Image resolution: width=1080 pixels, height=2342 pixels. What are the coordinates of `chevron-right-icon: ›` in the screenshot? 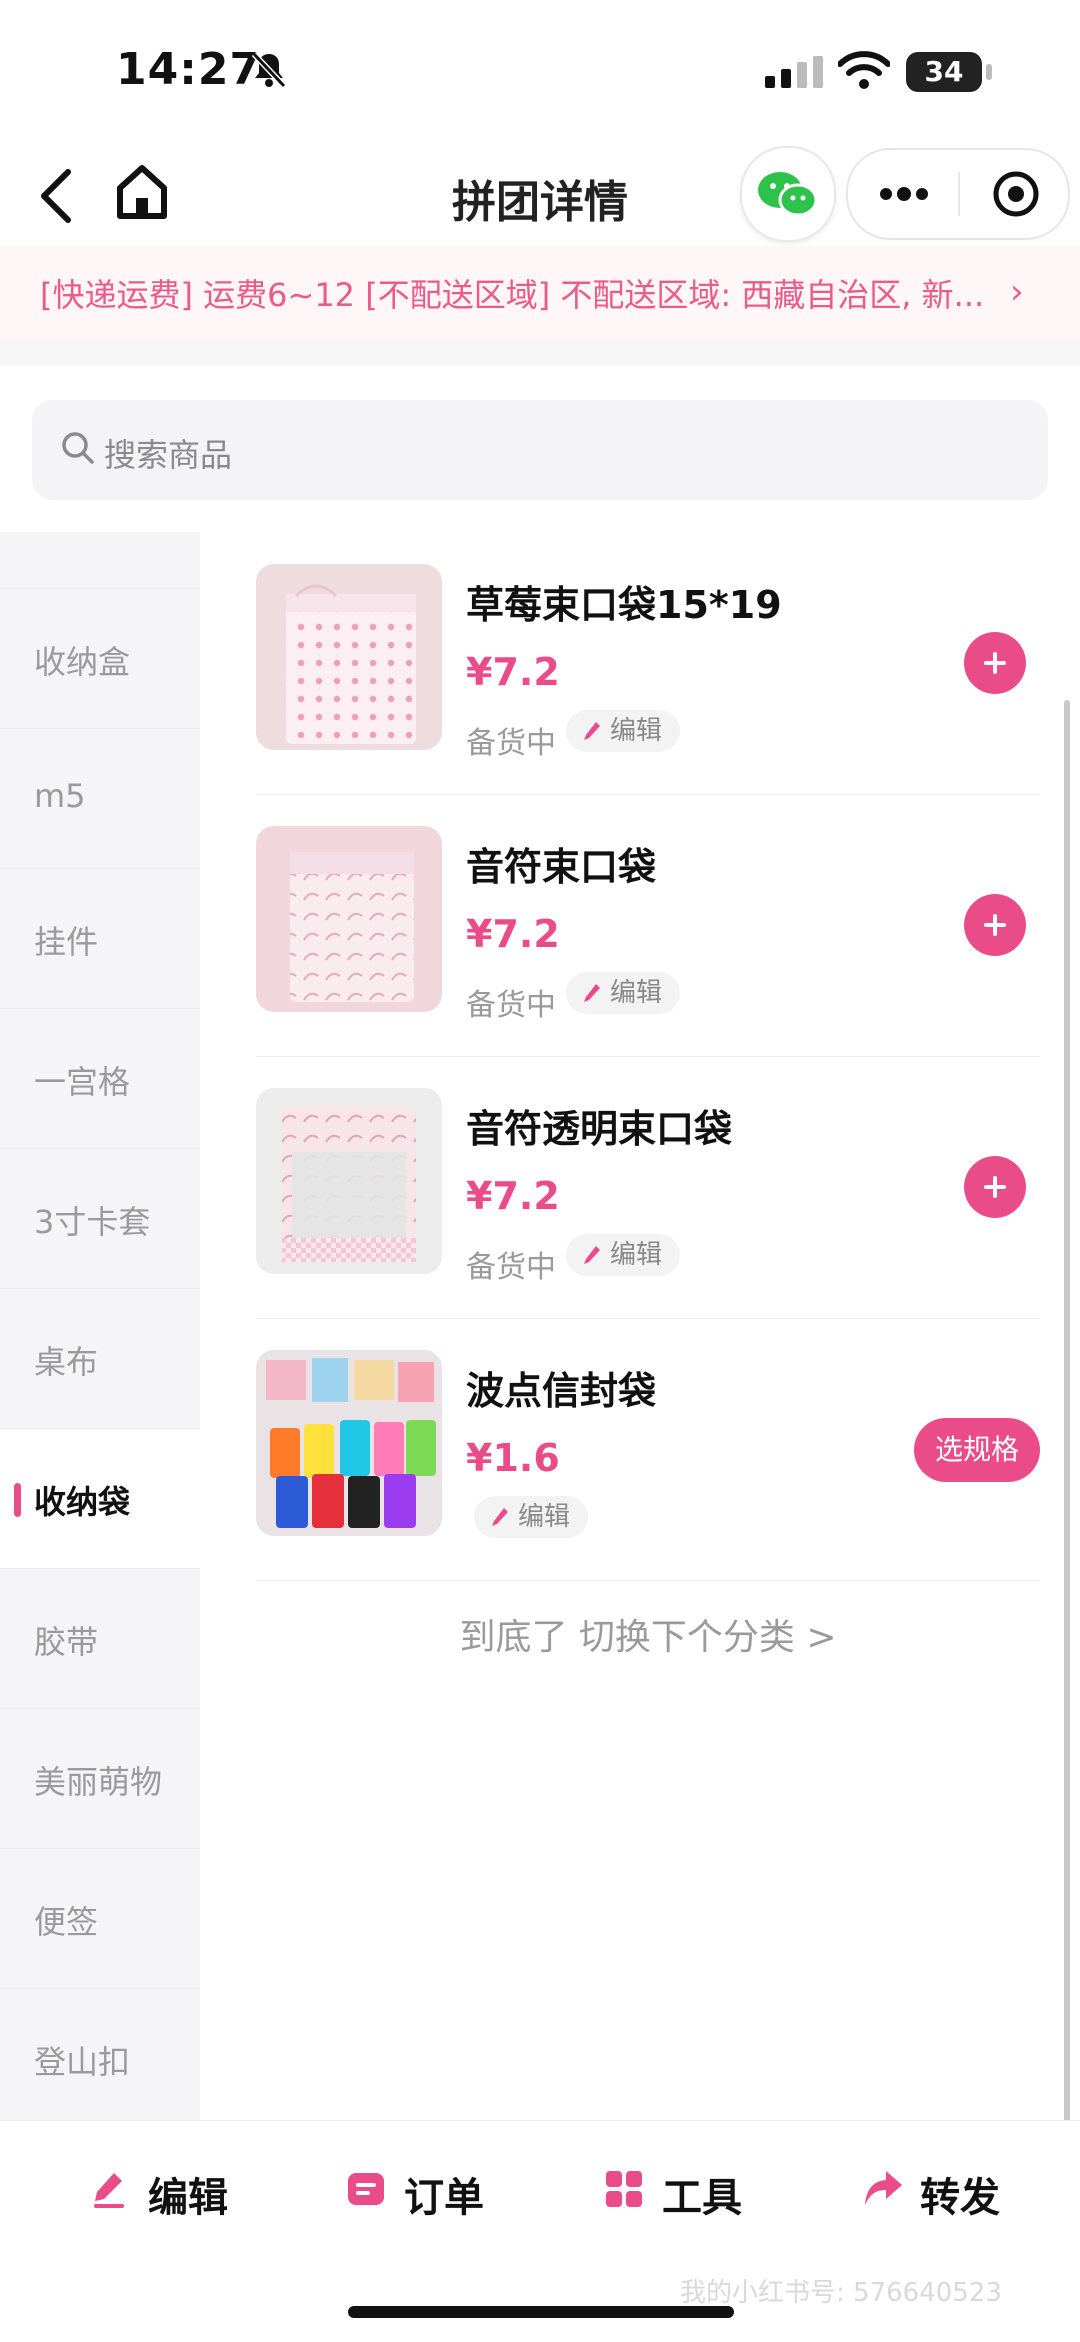 It's located at (1017, 292).